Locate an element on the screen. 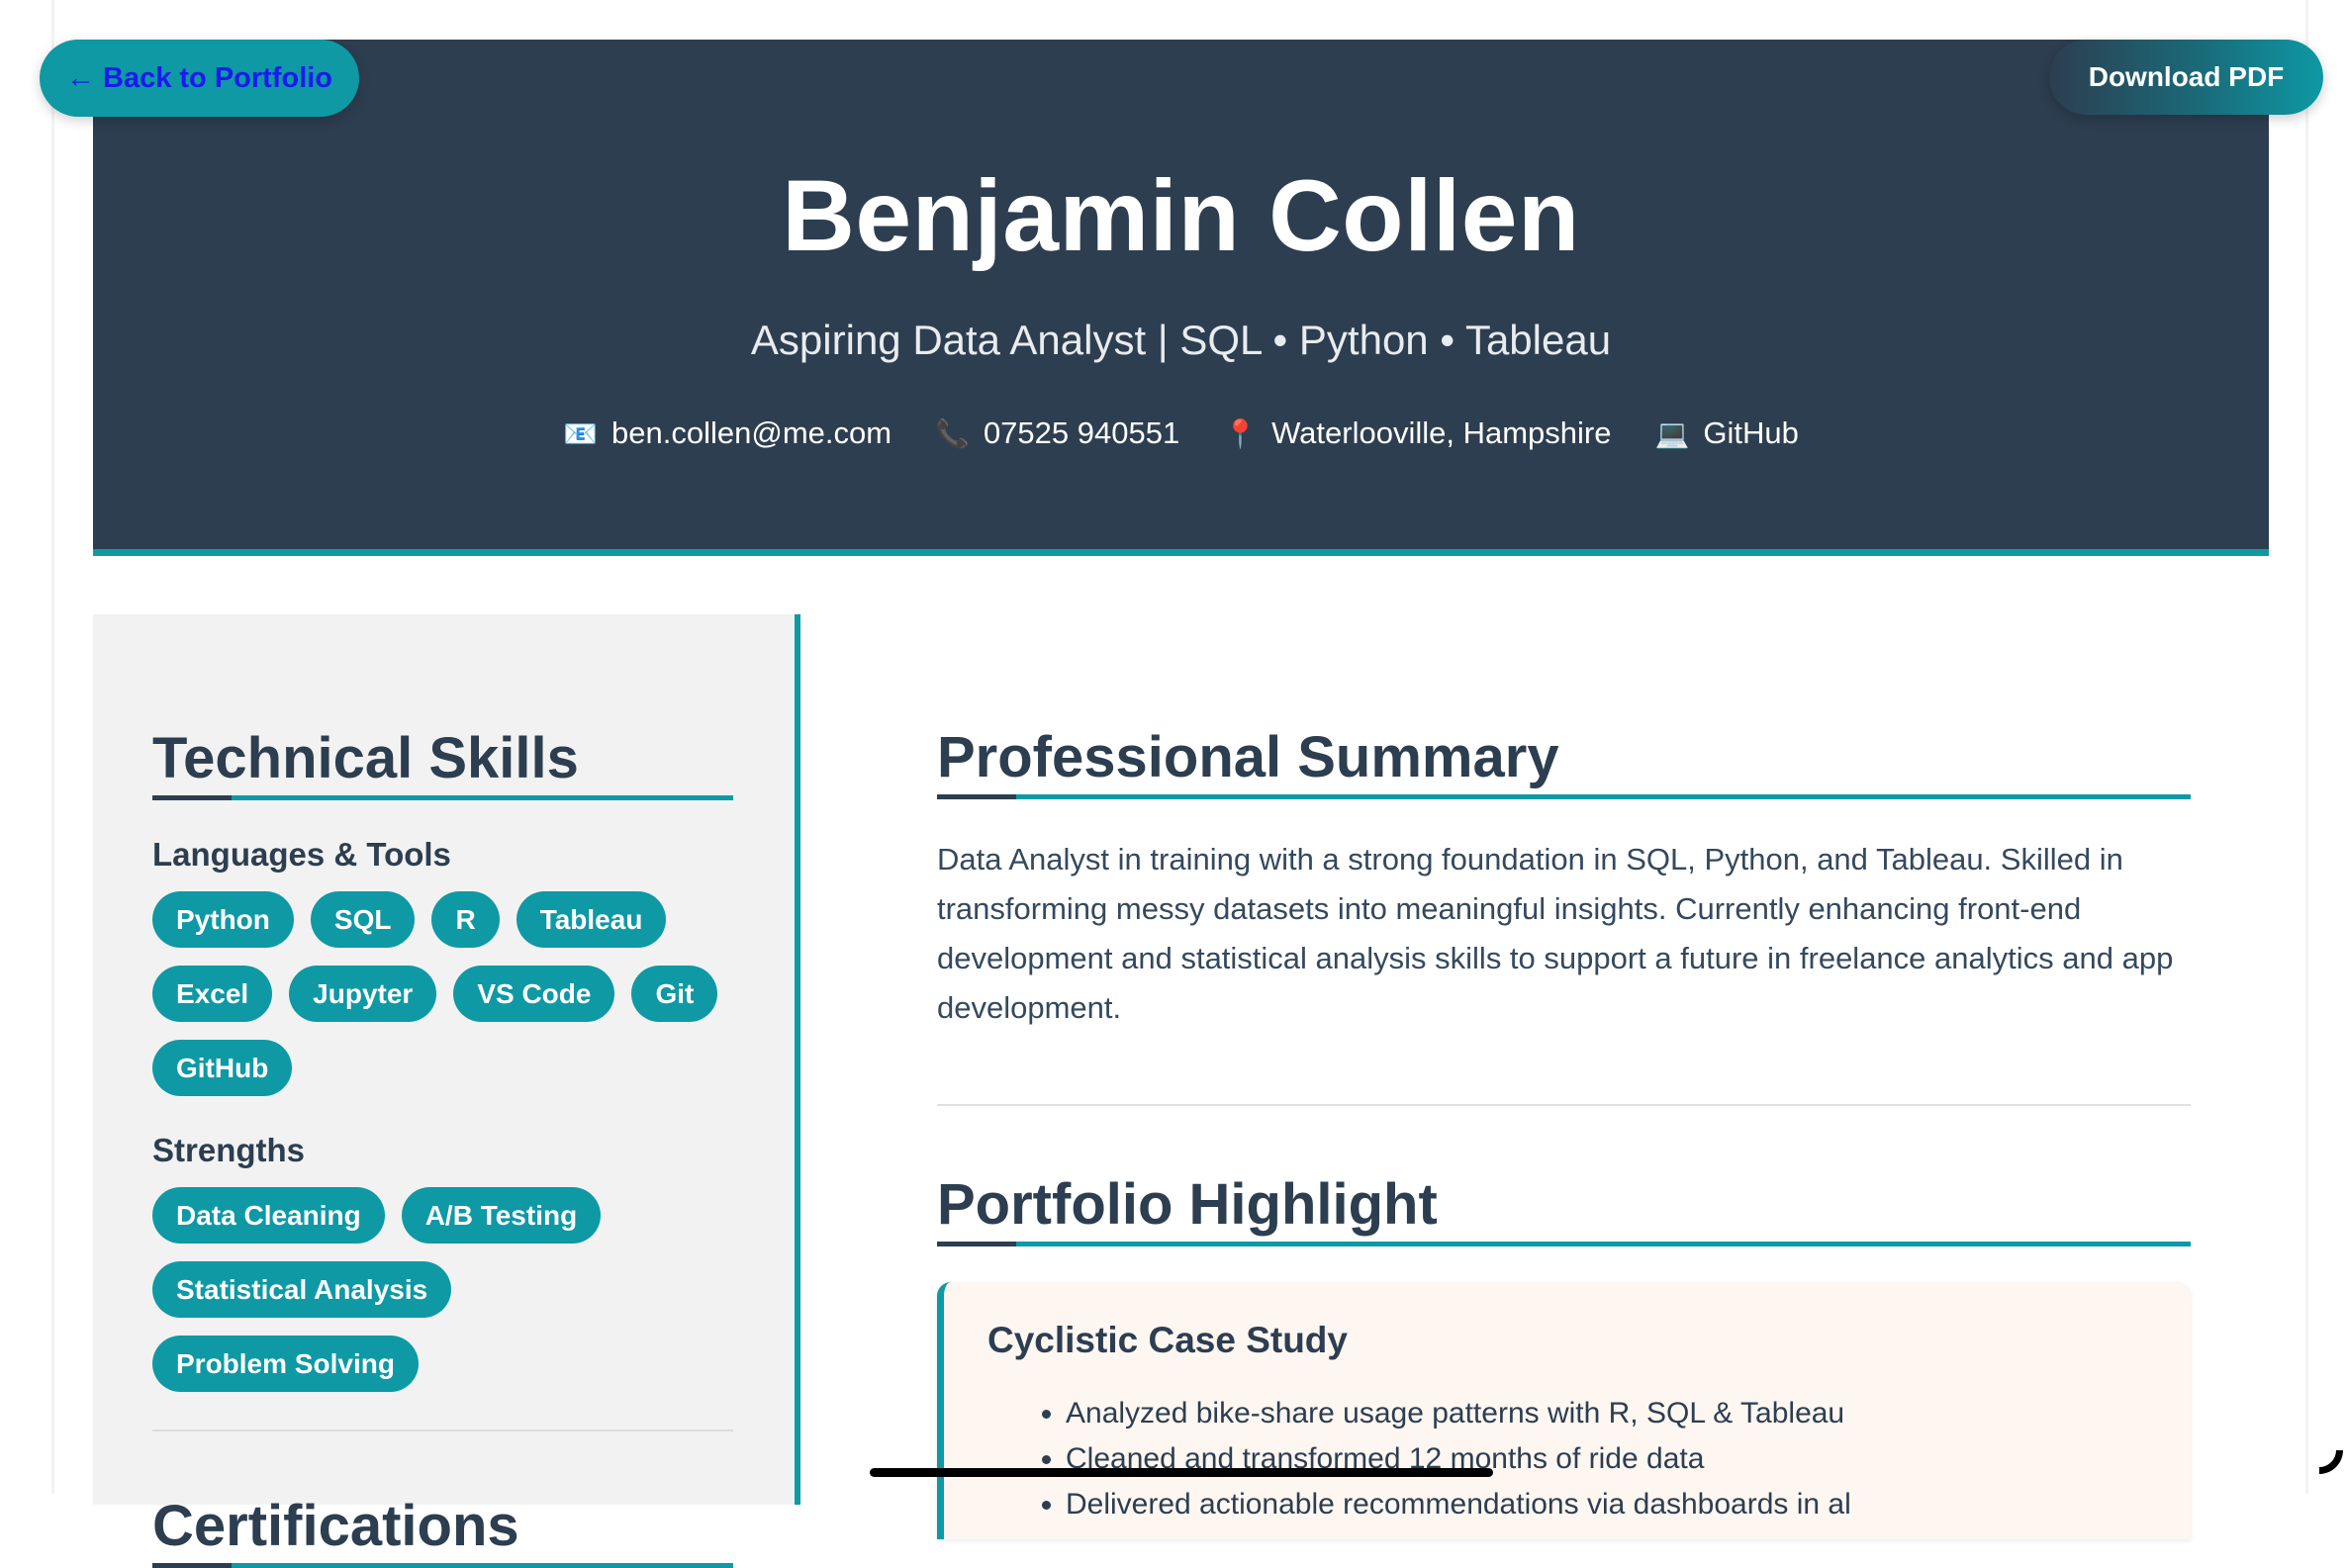  contact-location: 📍 Waterlooville, Hampshire is located at coordinates (1417, 433).